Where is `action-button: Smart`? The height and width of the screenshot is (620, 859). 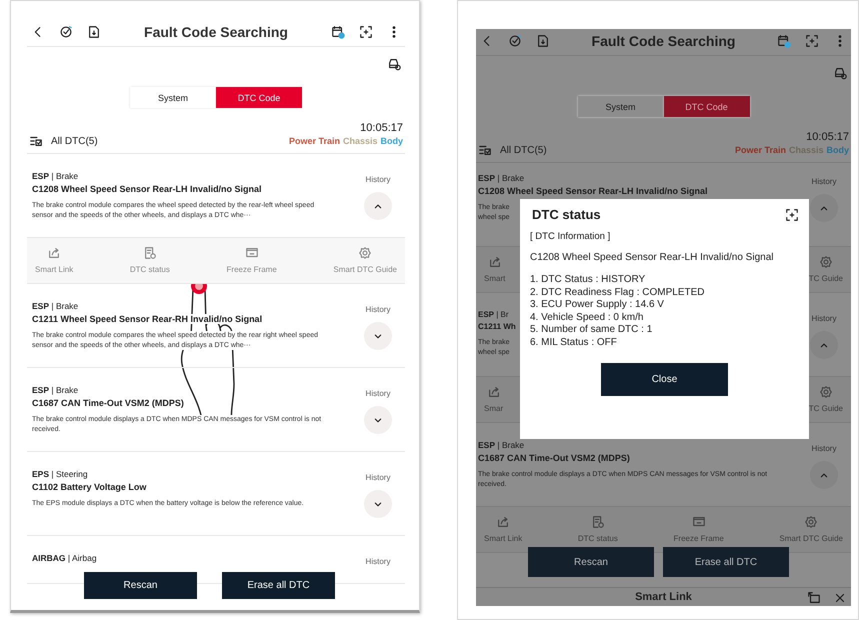
action-button: Smart is located at coordinates (495, 269).